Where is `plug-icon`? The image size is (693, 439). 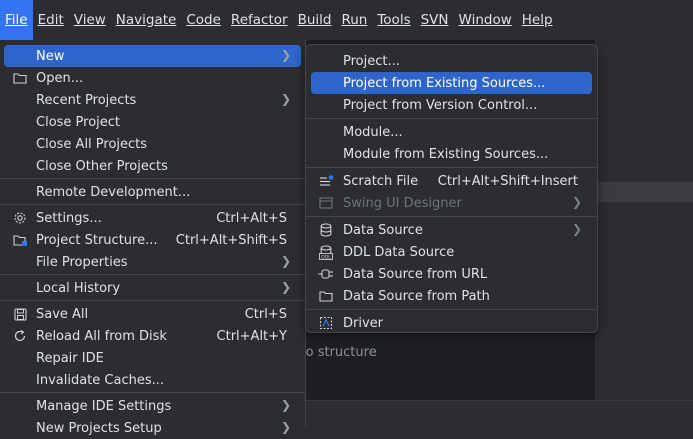 plug-icon is located at coordinates (326, 274).